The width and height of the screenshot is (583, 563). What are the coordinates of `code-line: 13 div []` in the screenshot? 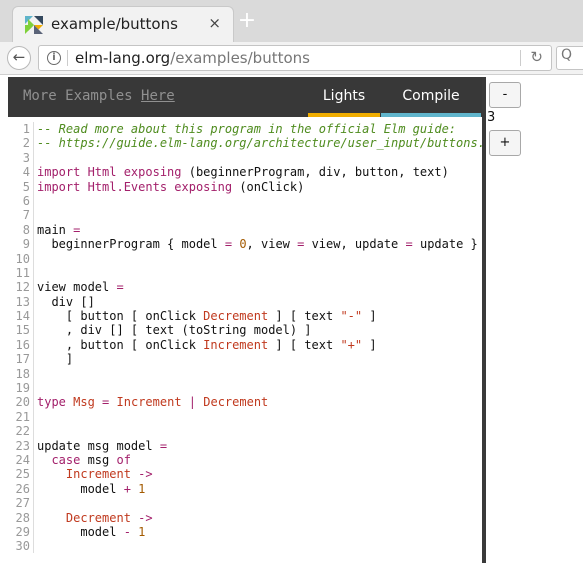 It's located at (245, 302).